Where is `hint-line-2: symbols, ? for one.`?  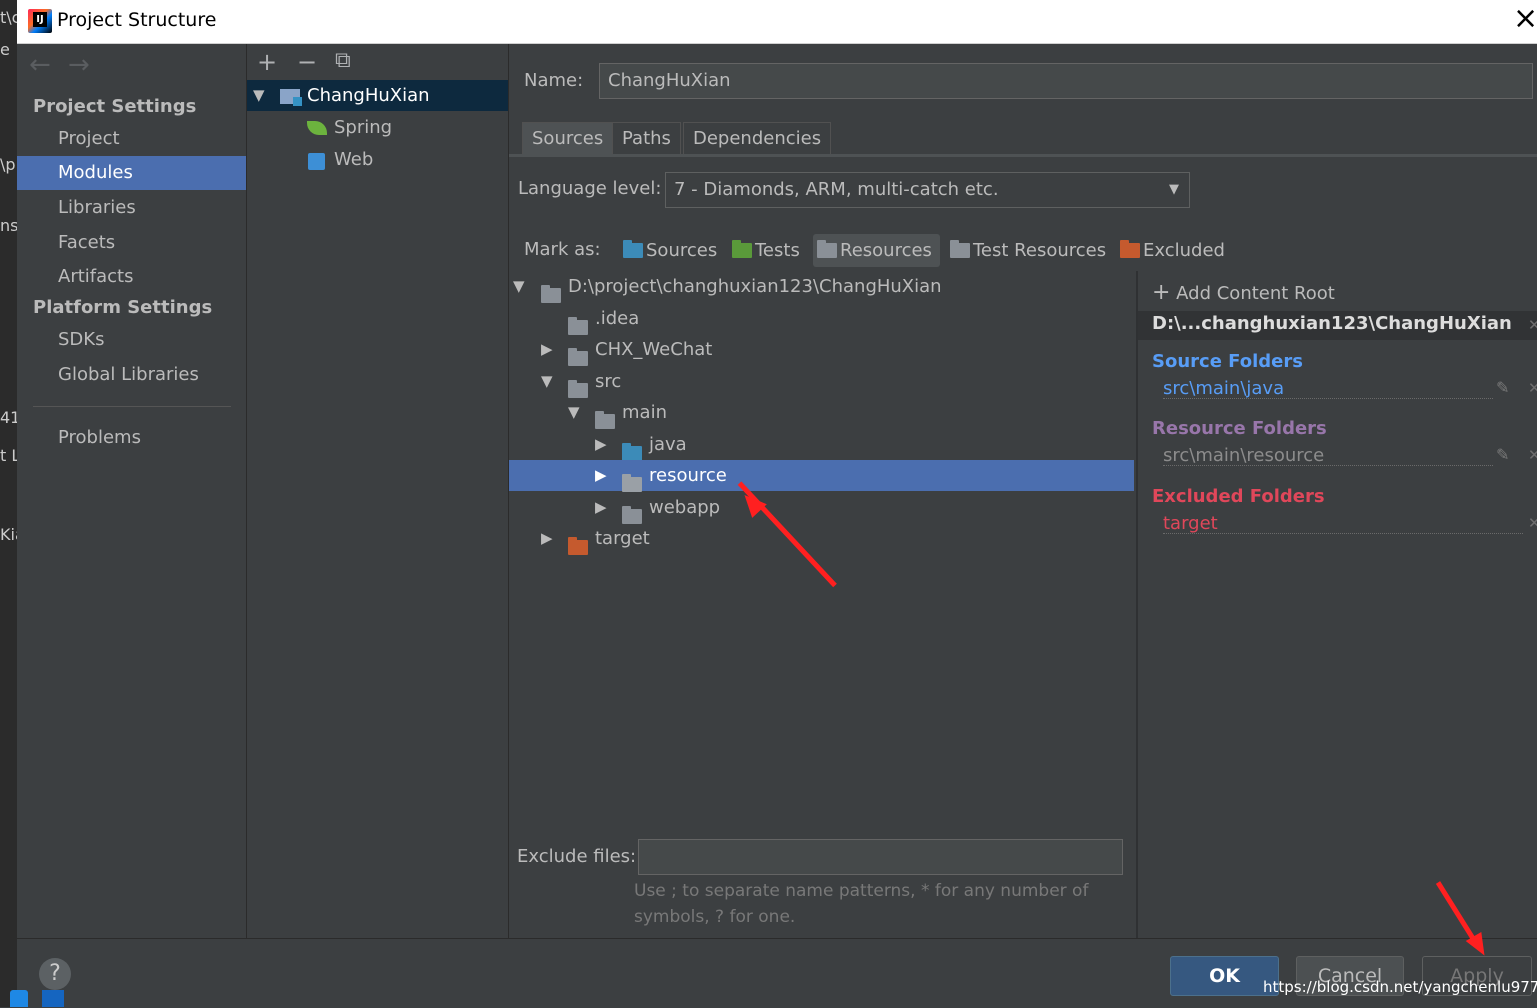
hint-line-2: symbols, ? for one. is located at coordinates (715, 917).